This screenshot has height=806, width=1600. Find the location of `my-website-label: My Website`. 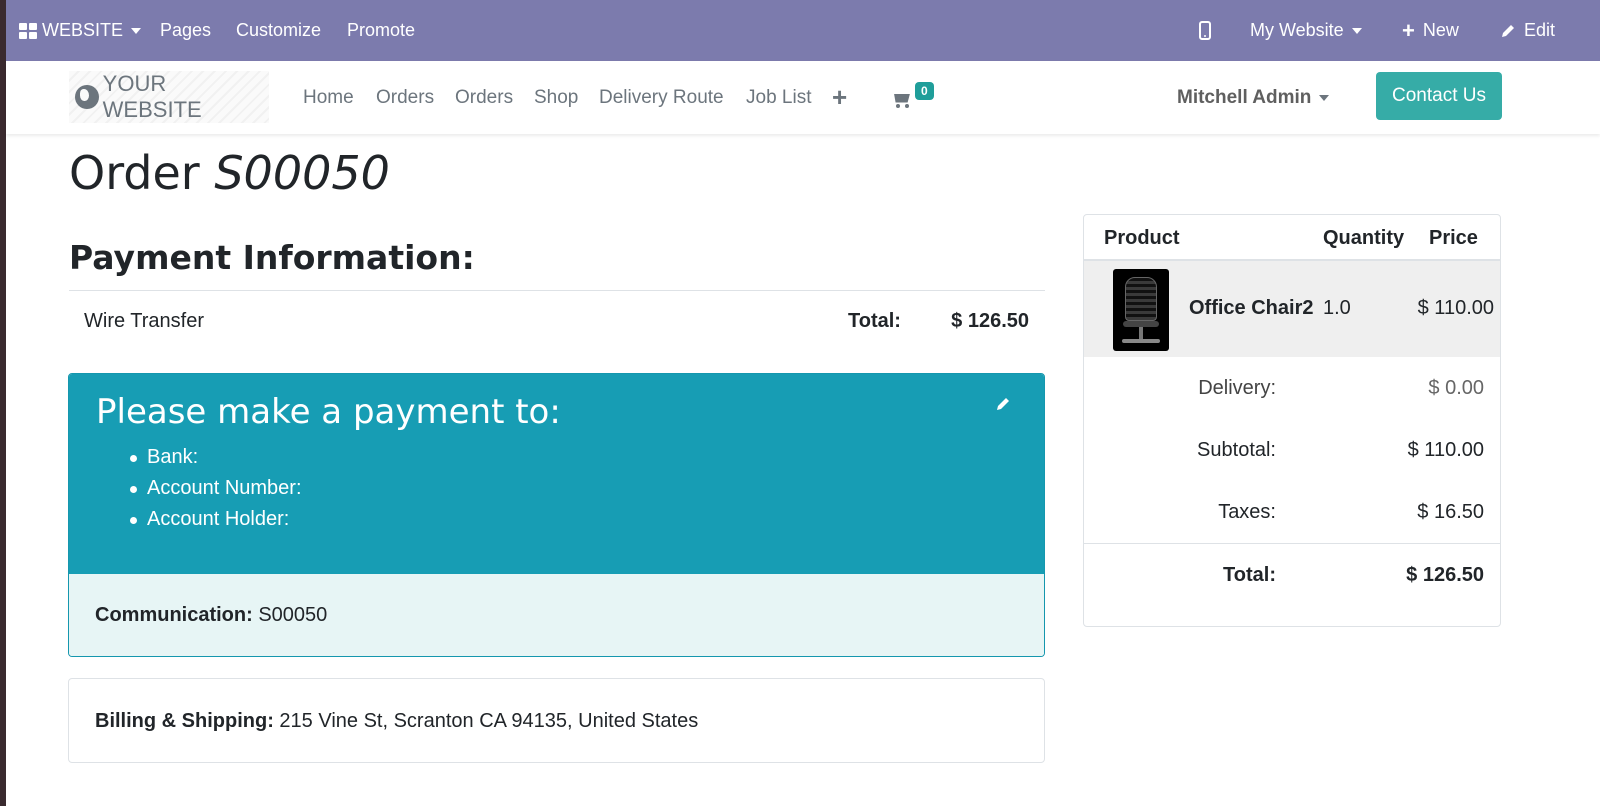

my-website-label: My Website is located at coordinates (1297, 30).